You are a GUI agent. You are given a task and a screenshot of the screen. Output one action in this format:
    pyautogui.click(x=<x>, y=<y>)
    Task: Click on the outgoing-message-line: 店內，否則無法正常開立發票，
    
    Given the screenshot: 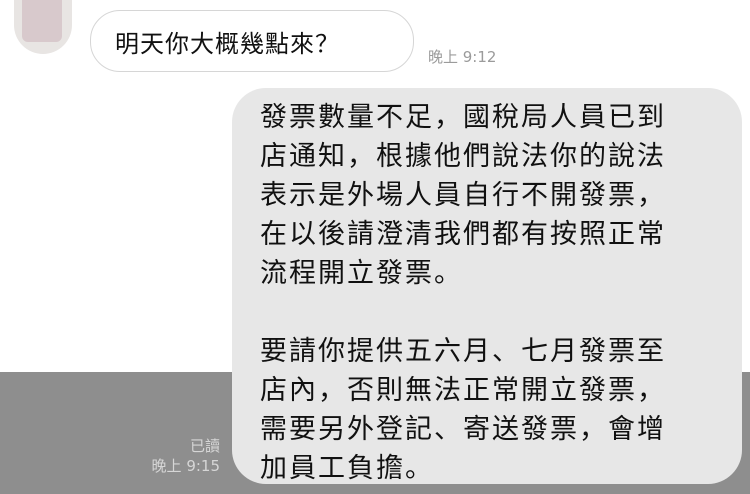 What is the action you would take?
    pyautogui.click(x=463, y=390)
    